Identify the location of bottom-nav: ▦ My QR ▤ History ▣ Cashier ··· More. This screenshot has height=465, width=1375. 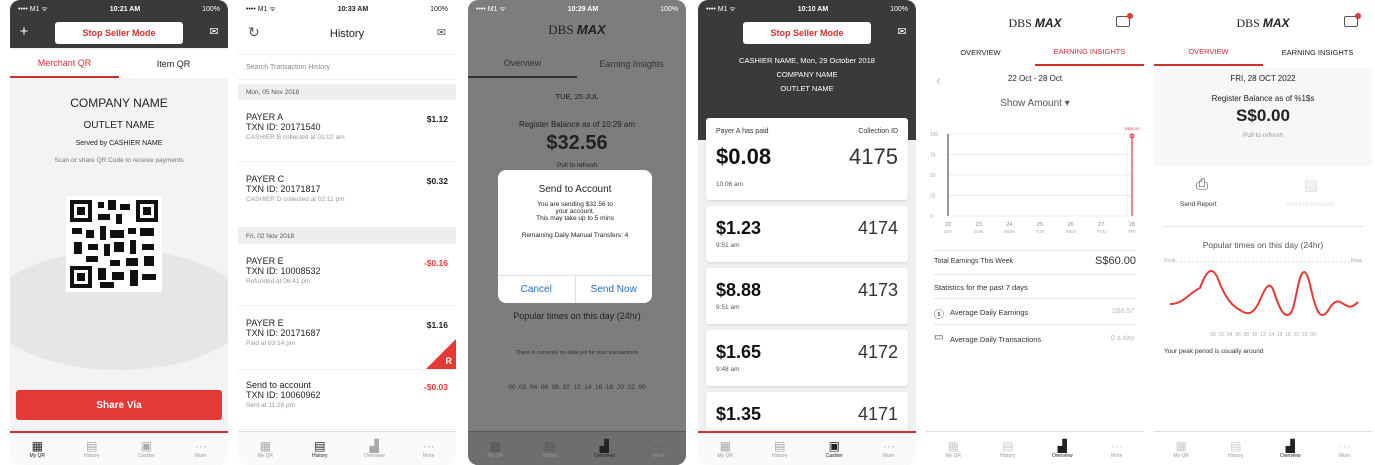
(119, 448).